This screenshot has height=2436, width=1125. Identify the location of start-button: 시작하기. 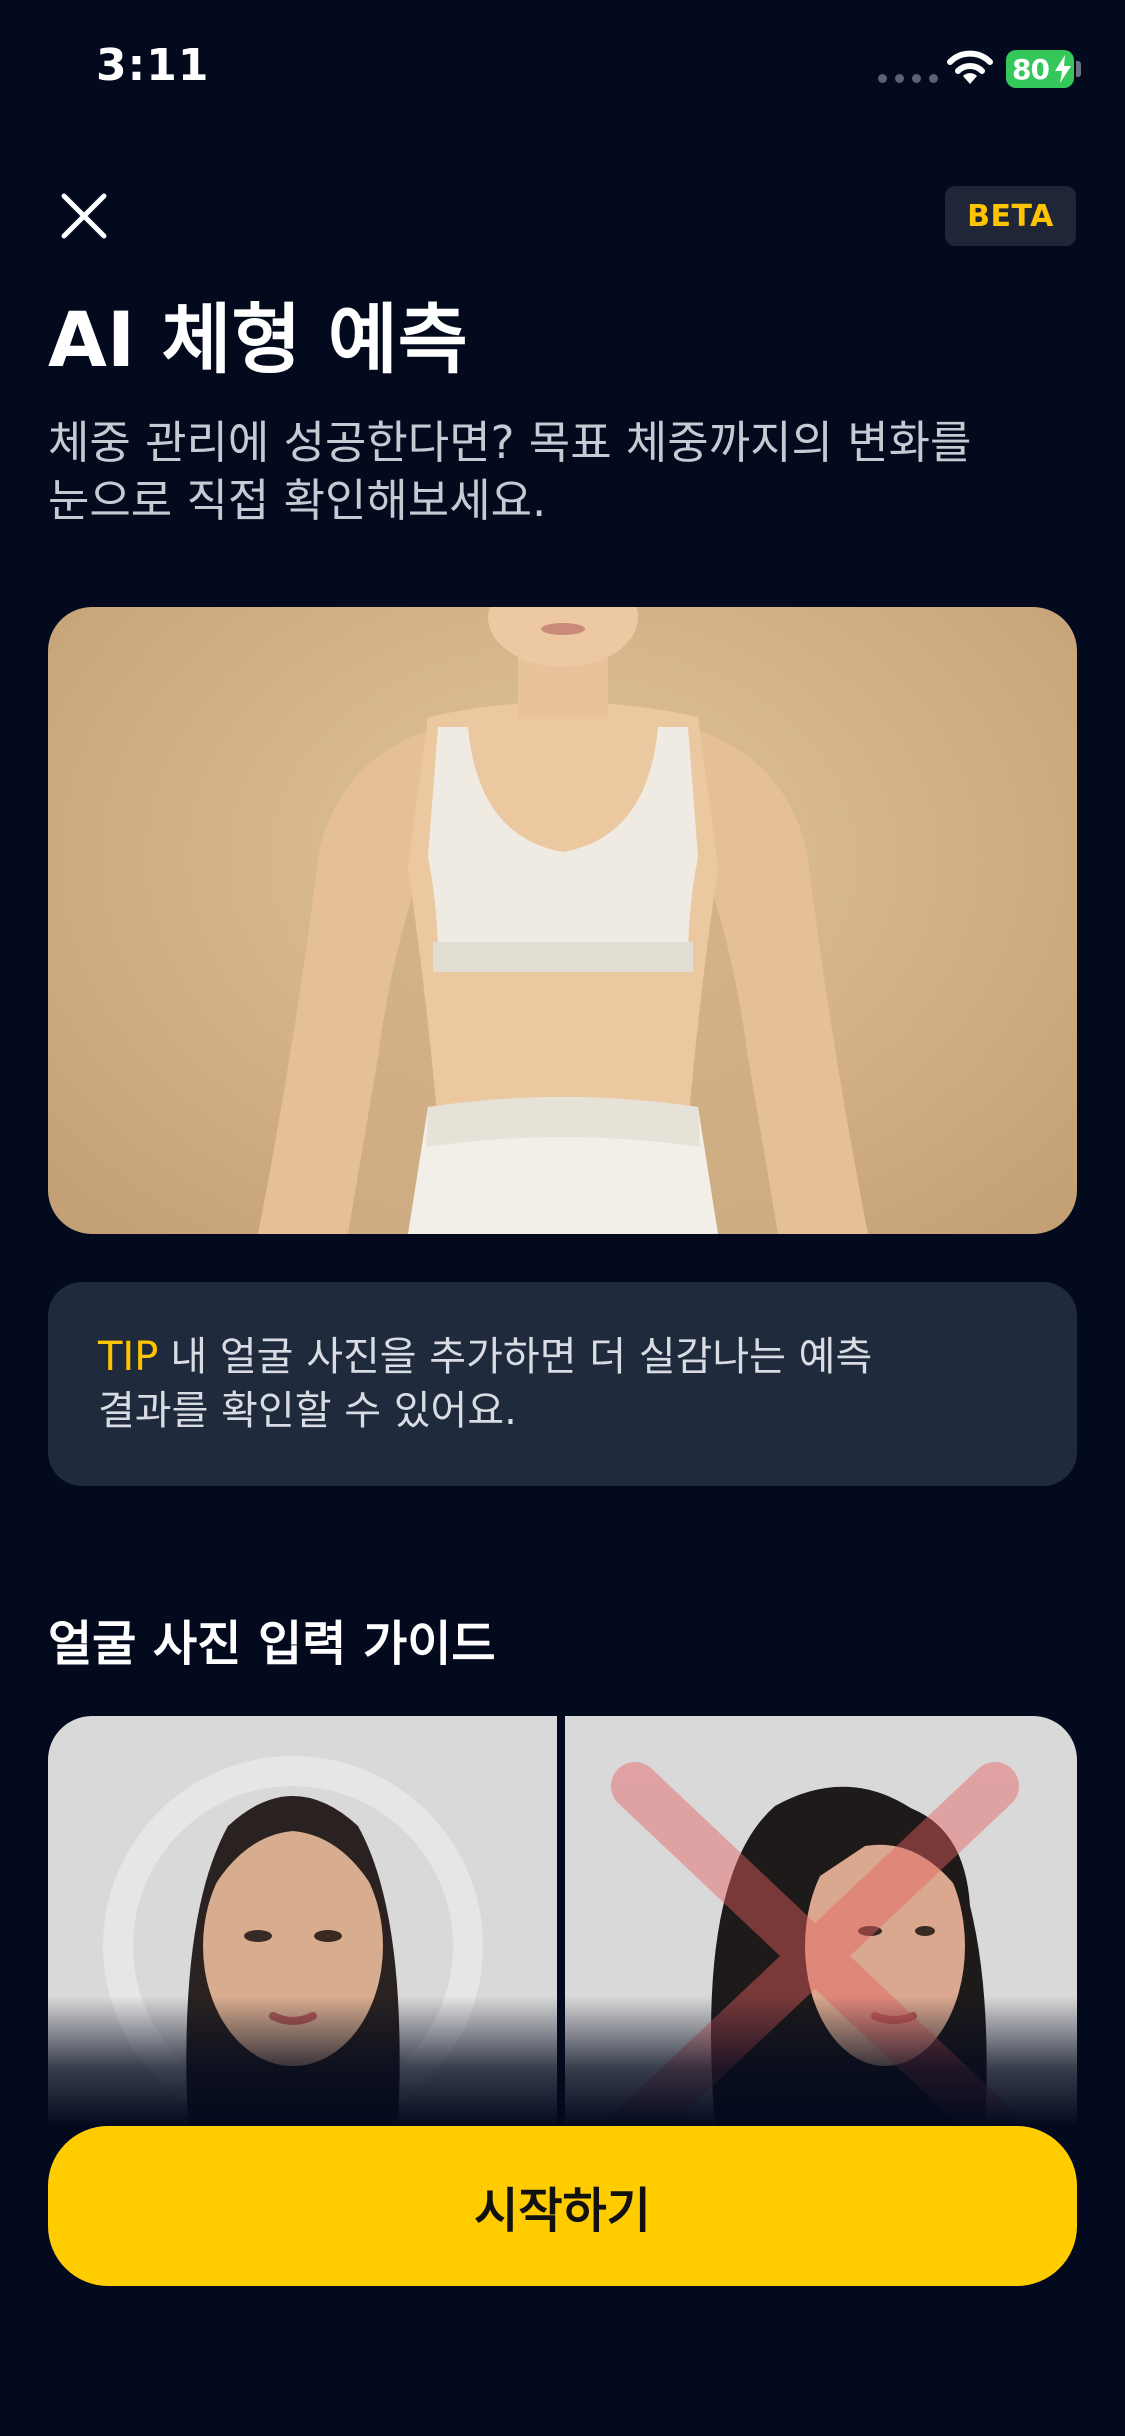
(562, 2206).